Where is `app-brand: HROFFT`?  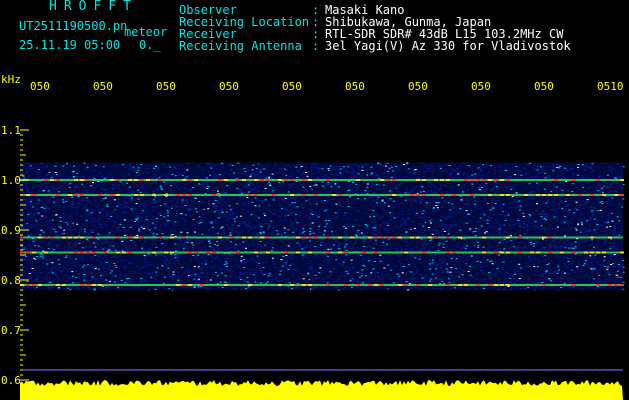 app-brand: HROFFT is located at coordinates (93, 7).